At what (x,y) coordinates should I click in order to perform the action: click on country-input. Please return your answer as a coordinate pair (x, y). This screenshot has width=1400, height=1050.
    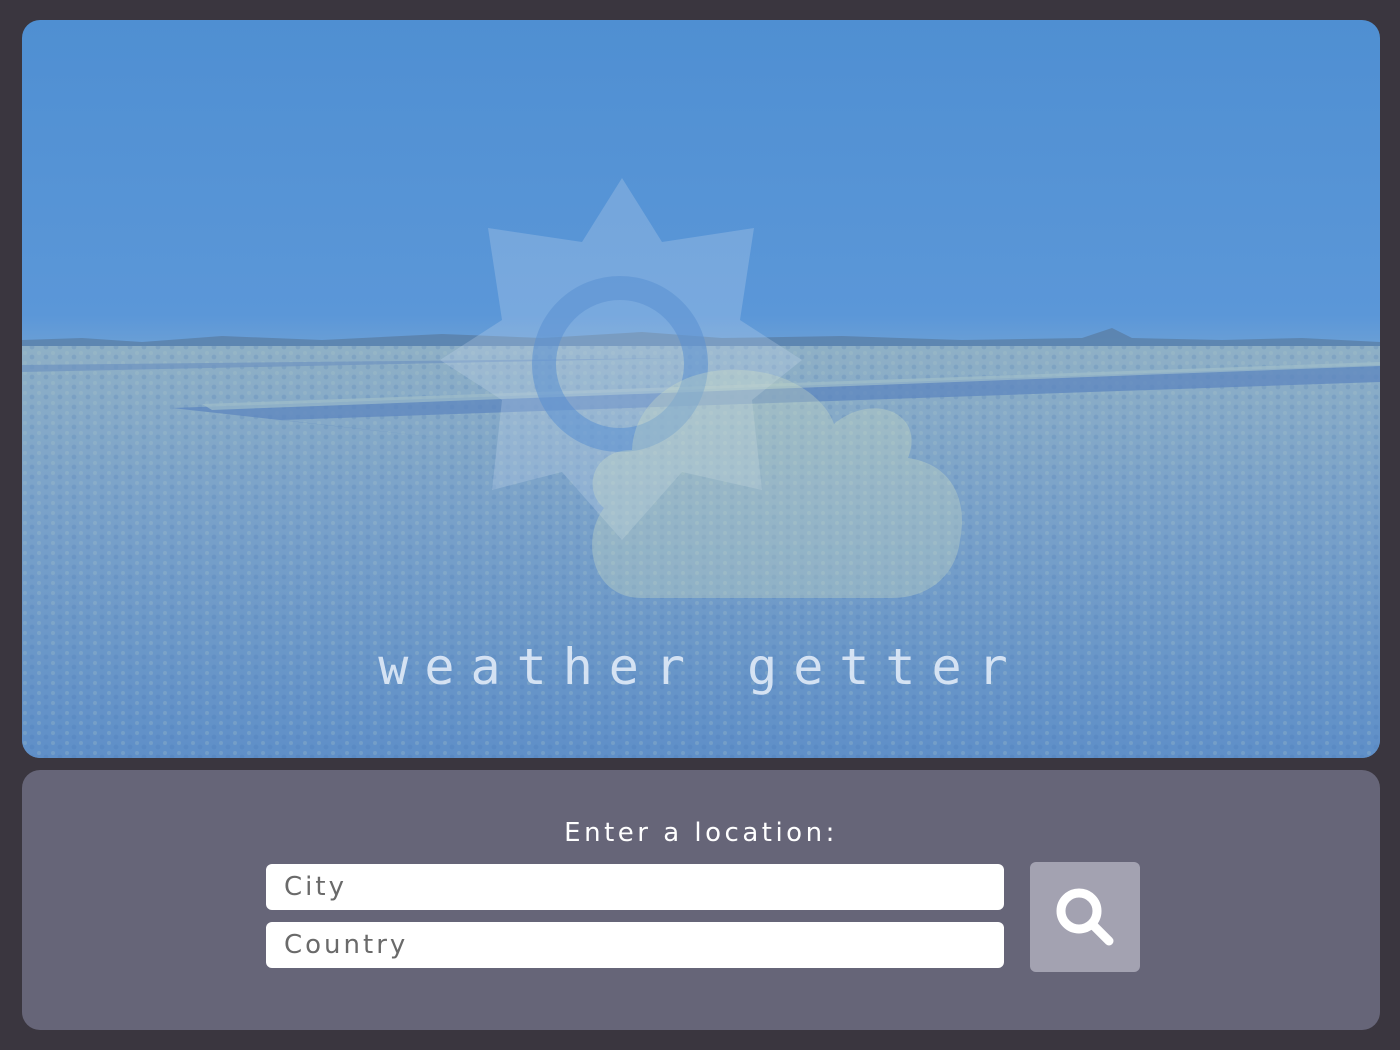
    Looking at the image, I should click on (635, 945).